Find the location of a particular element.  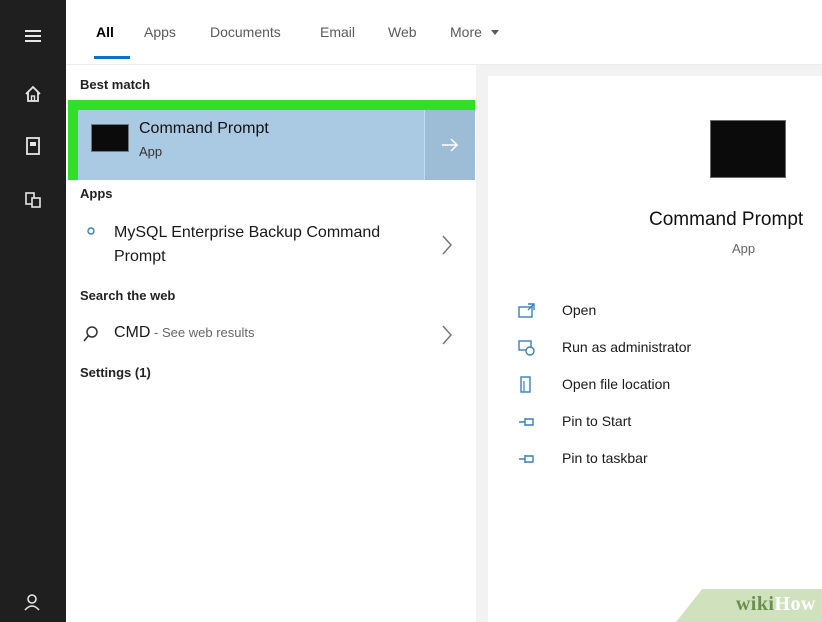

search-tabs: All Apps Documents Email Web More is located at coordinates (444, 32).